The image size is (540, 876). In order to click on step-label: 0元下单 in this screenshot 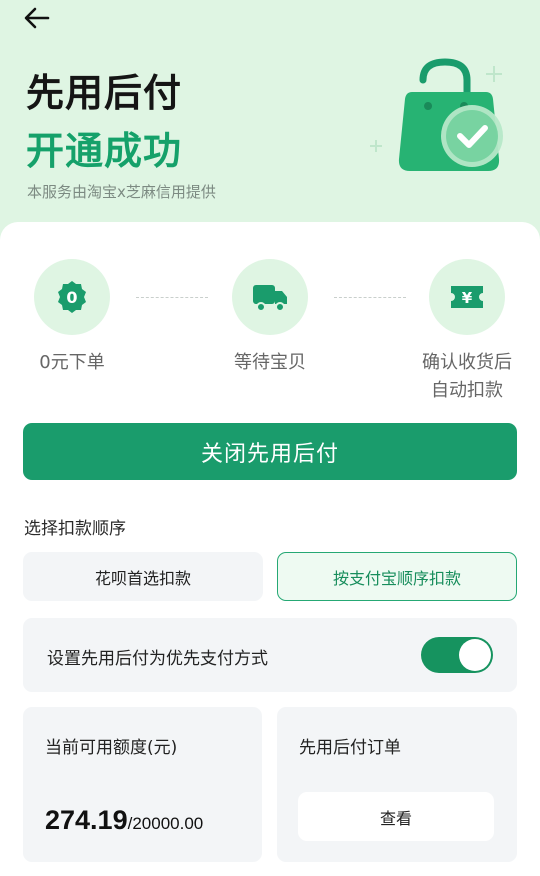, I will do `click(72, 362)`.